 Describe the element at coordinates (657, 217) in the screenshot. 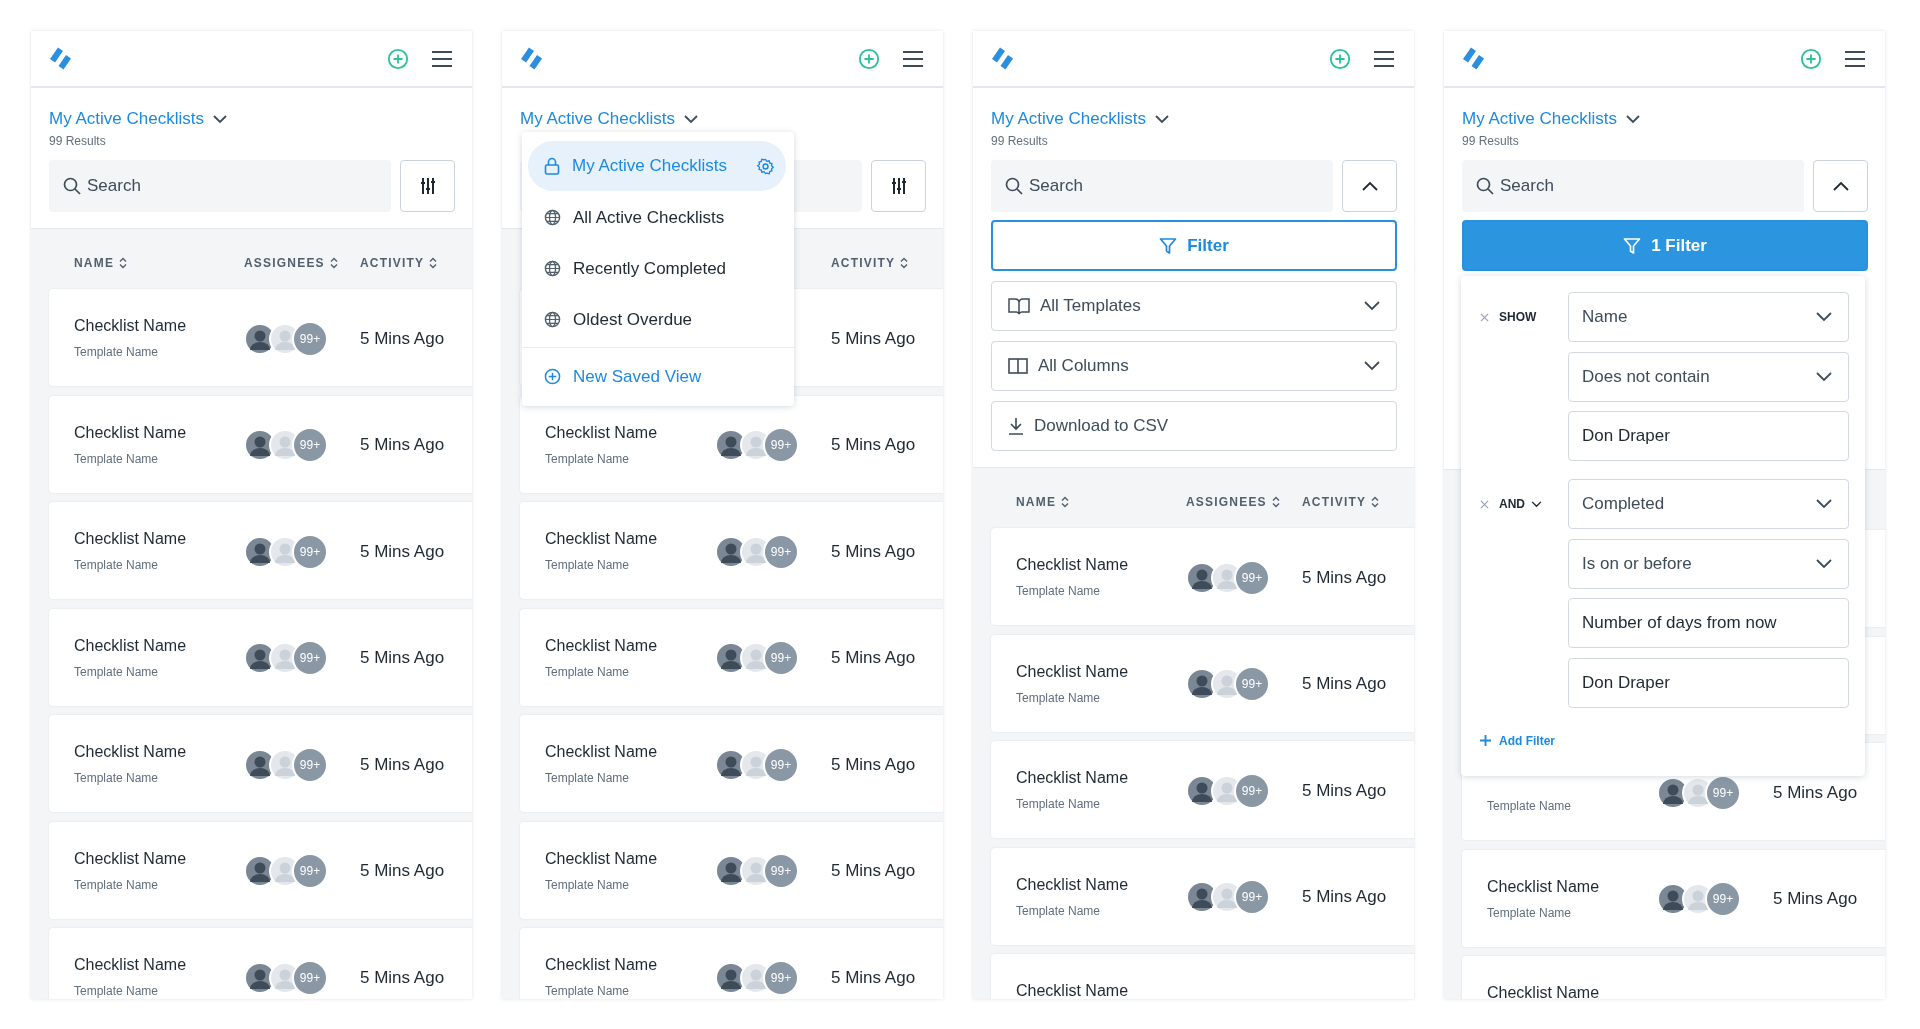

I see `menu-item: All Active Checklists` at that location.